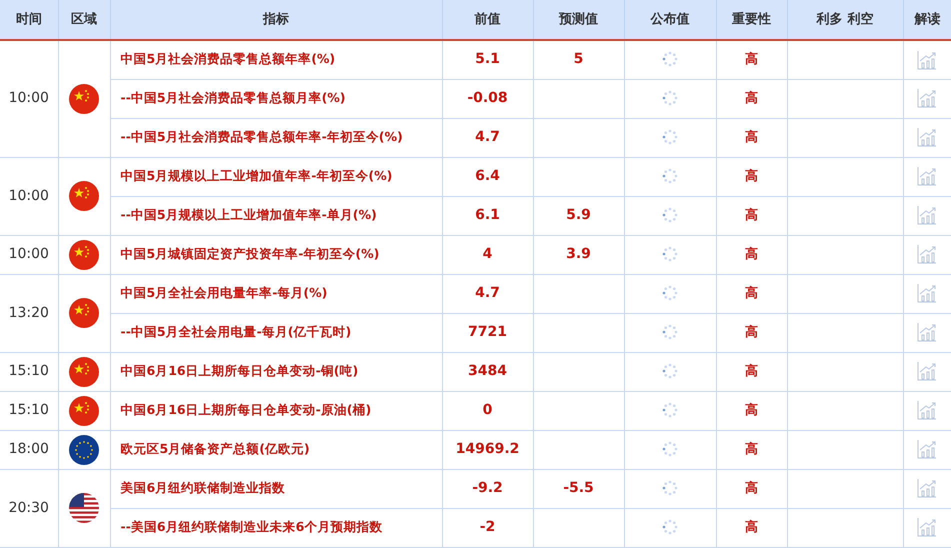  I want to click on us-flag-icon, so click(84, 508).